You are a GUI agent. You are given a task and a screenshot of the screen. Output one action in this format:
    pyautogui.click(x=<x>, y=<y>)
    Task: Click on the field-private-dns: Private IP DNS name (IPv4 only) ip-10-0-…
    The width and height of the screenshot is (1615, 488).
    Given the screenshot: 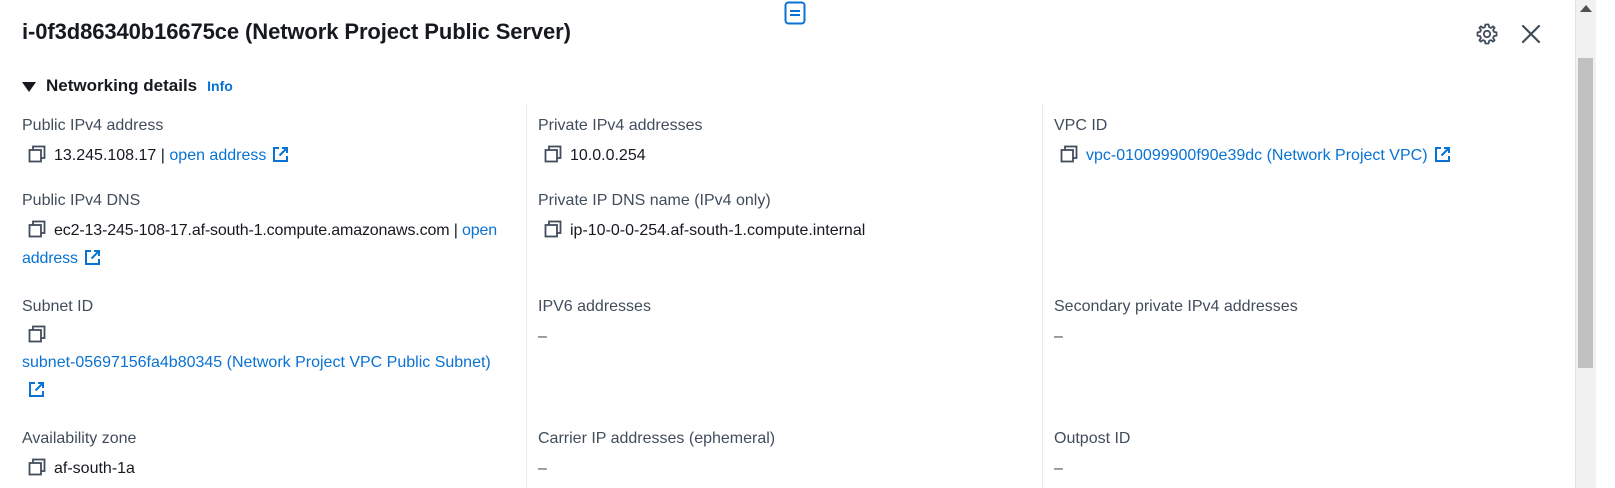 What is the action you would take?
    pyautogui.click(x=788, y=218)
    